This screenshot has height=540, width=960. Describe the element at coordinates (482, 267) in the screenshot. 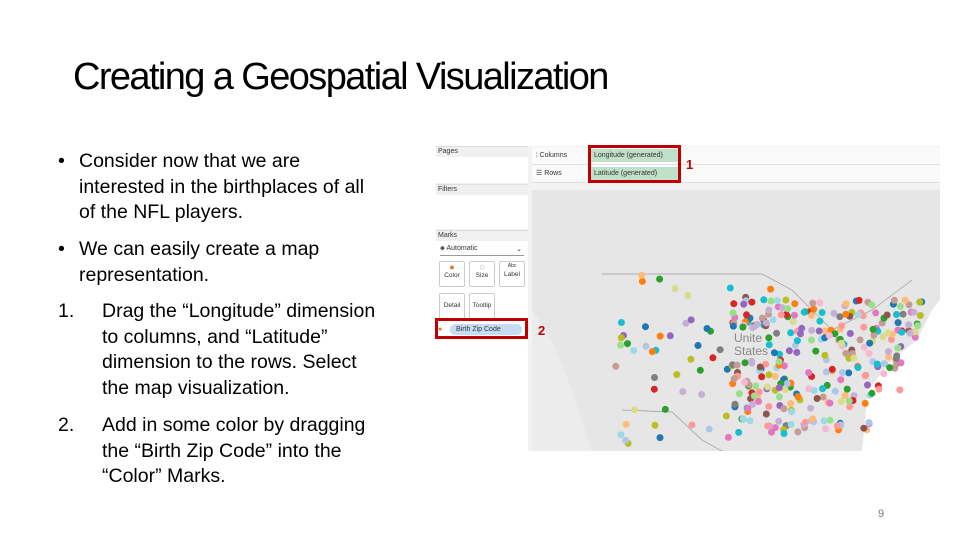

I see `size-icon: ◌` at that location.